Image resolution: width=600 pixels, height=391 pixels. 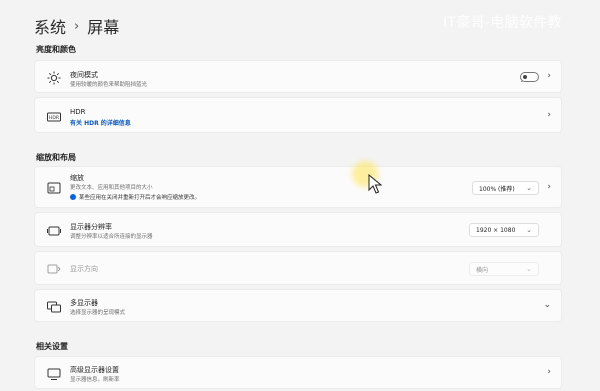 What do you see at coordinates (91, 227) in the screenshot?
I see `resolution-title: 显示器分辨率` at bounding box center [91, 227].